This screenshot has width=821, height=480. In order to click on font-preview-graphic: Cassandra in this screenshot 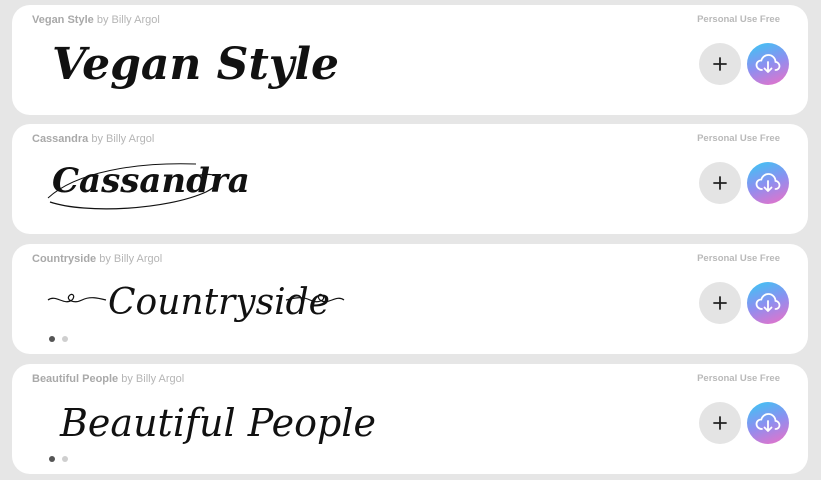, I will do `click(148, 185)`.